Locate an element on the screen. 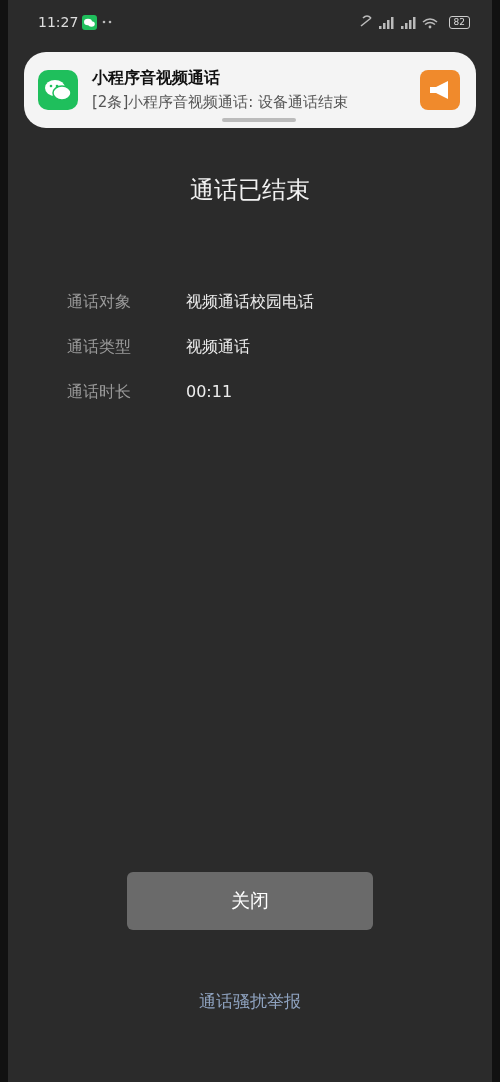 This screenshot has width=500, height=1082. detail-label: 通话时长 is located at coordinates (99, 392).